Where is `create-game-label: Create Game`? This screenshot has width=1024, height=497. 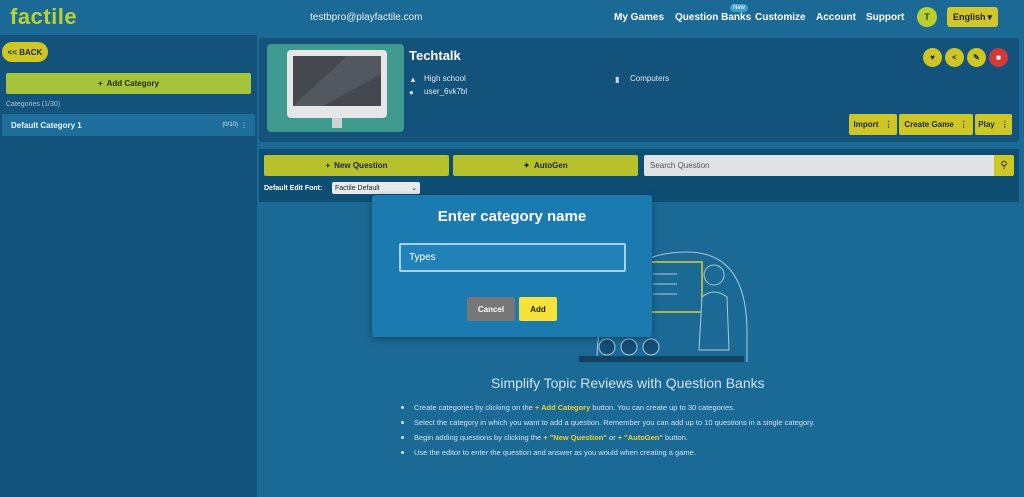
create-game-label: Create Game is located at coordinates (928, 124).